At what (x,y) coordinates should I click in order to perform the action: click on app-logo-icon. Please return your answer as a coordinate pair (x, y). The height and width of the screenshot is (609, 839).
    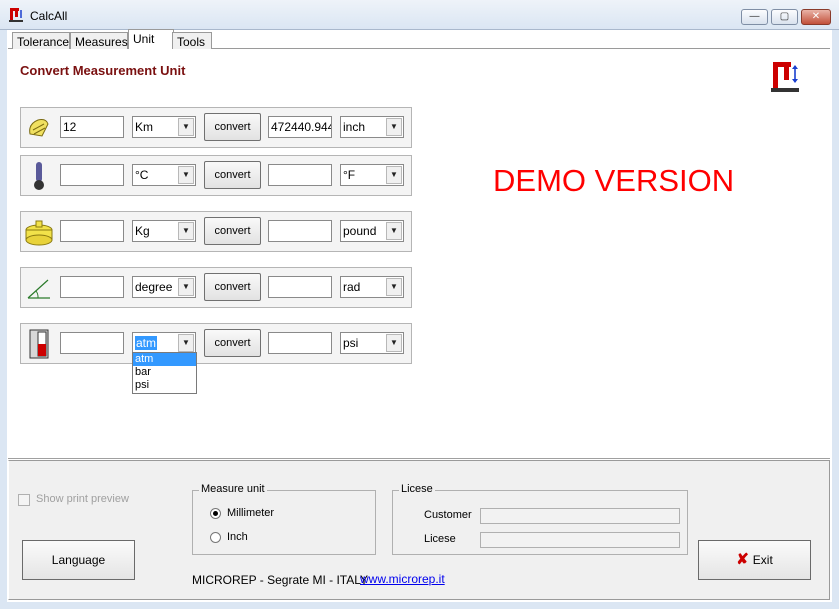
    Looking at the image, I should click on (16, 15).